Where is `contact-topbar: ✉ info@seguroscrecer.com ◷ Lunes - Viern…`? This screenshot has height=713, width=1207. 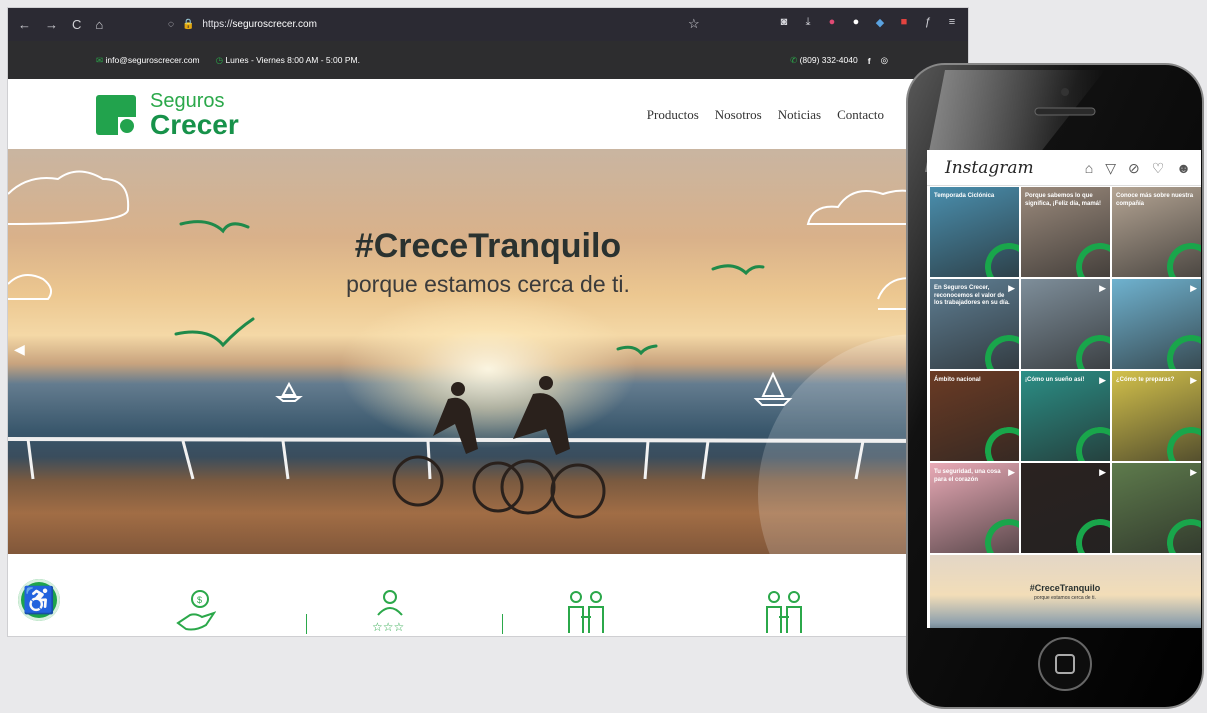
contact-topbar: ✉ info@seguroscrecer.com ◷ Lunes - Viern… is located at coordinates (488, 60).